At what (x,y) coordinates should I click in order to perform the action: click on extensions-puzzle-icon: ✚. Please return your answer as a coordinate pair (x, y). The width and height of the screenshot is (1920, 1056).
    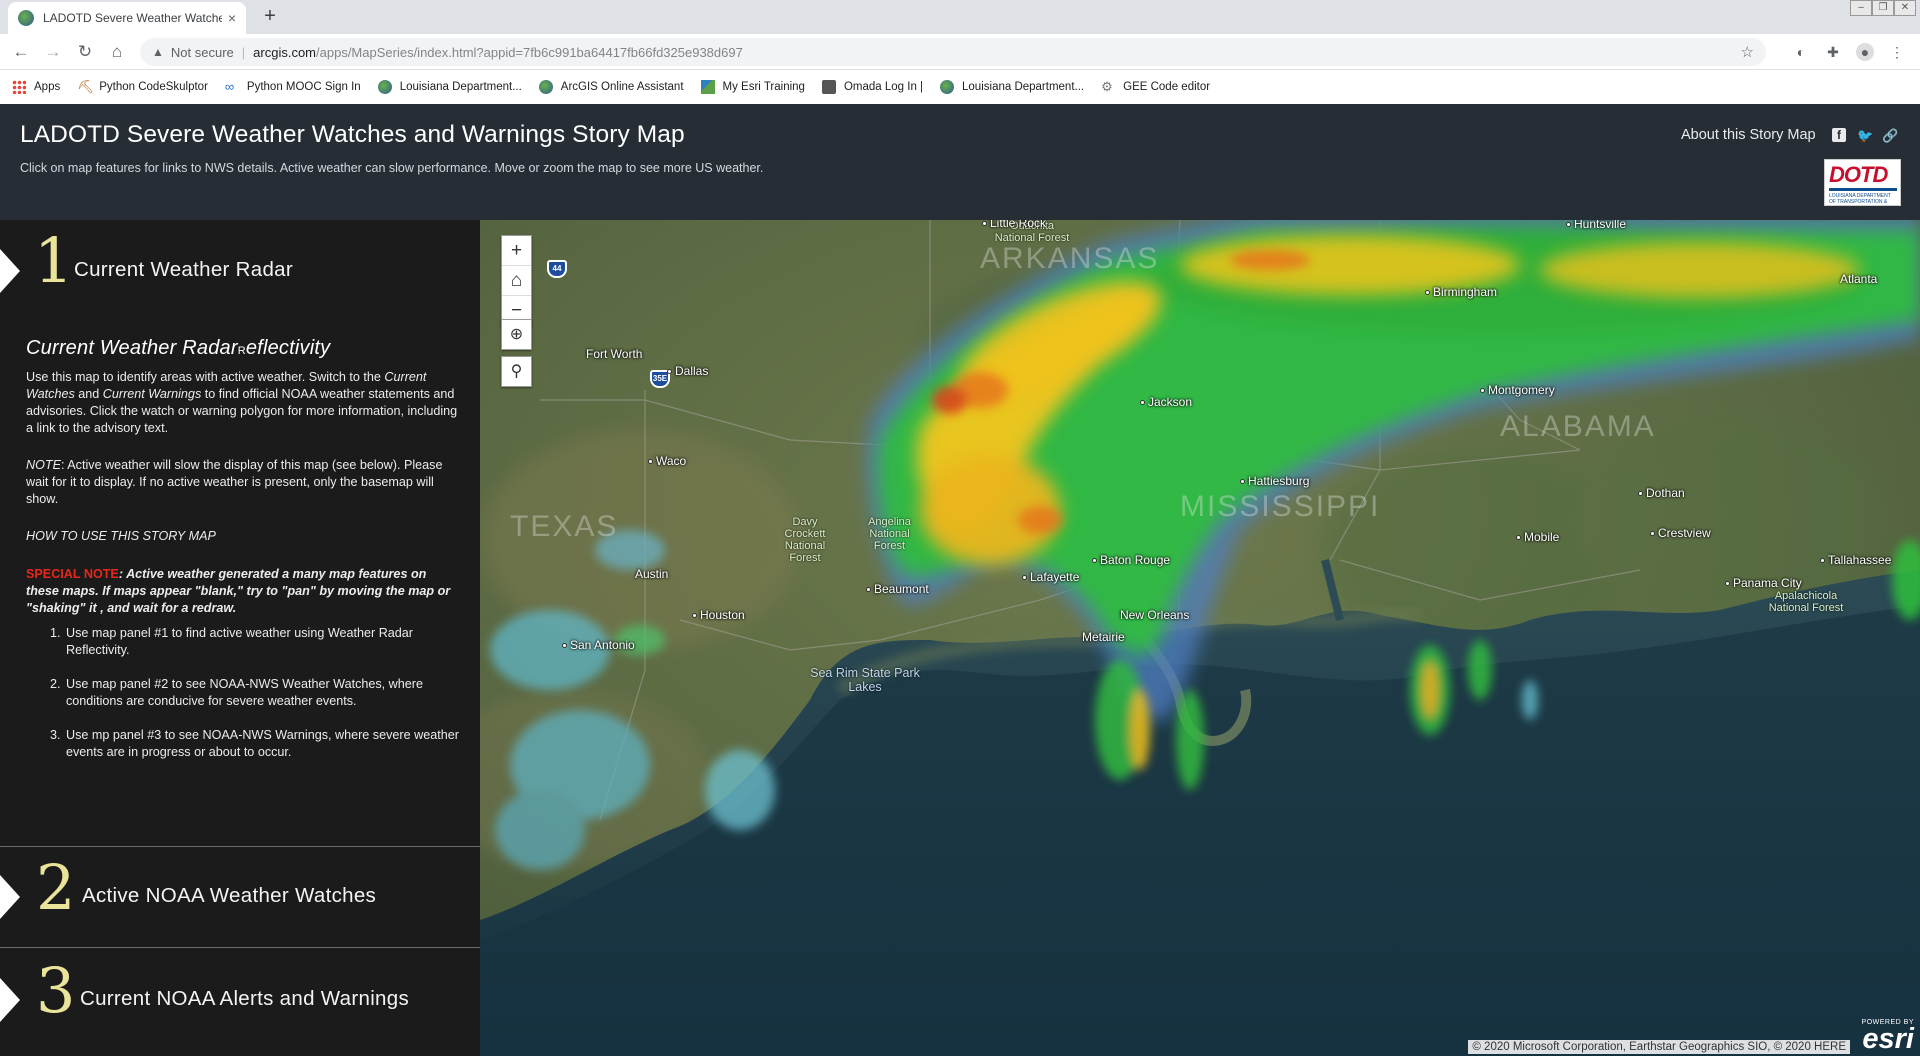
    Looking at the image, I should click on (1833, 52).